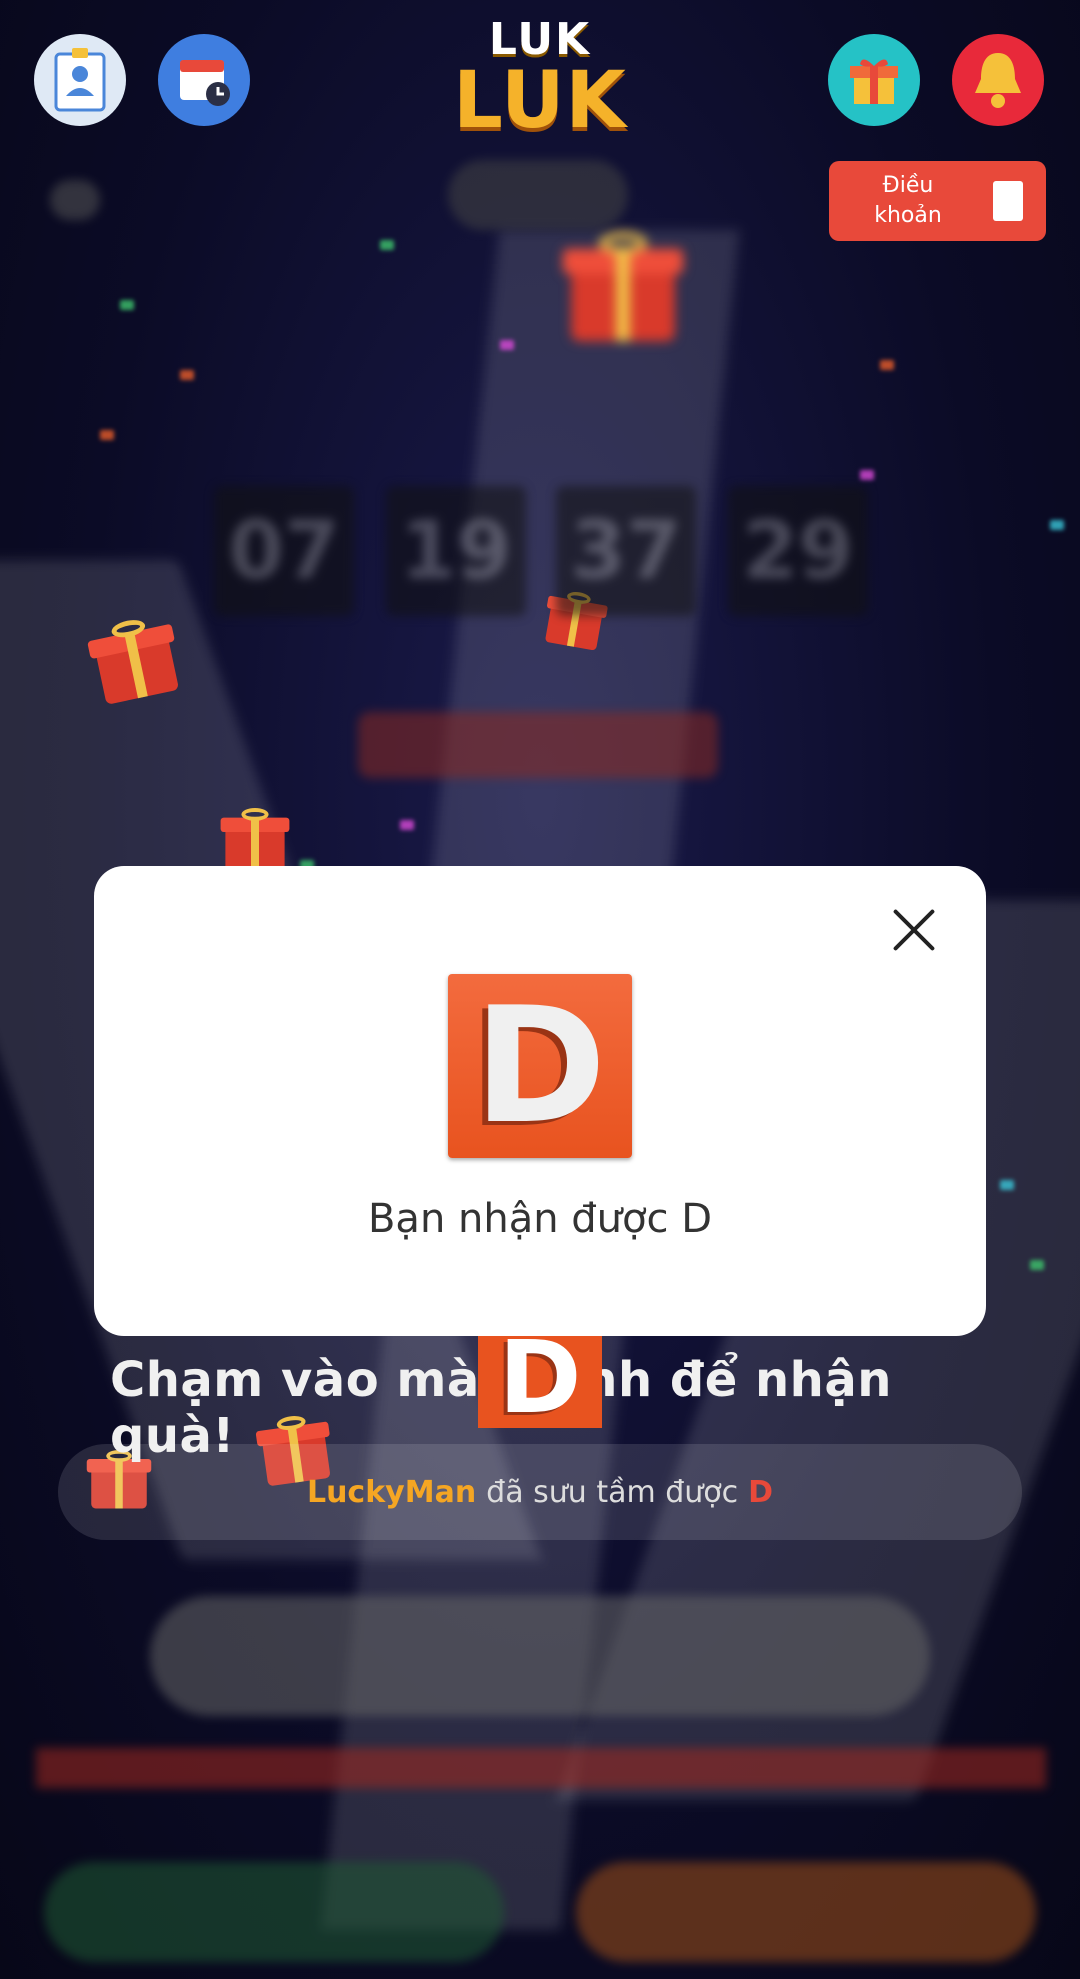  I want to click on countdown-seconds: 29, so click(798, 551).